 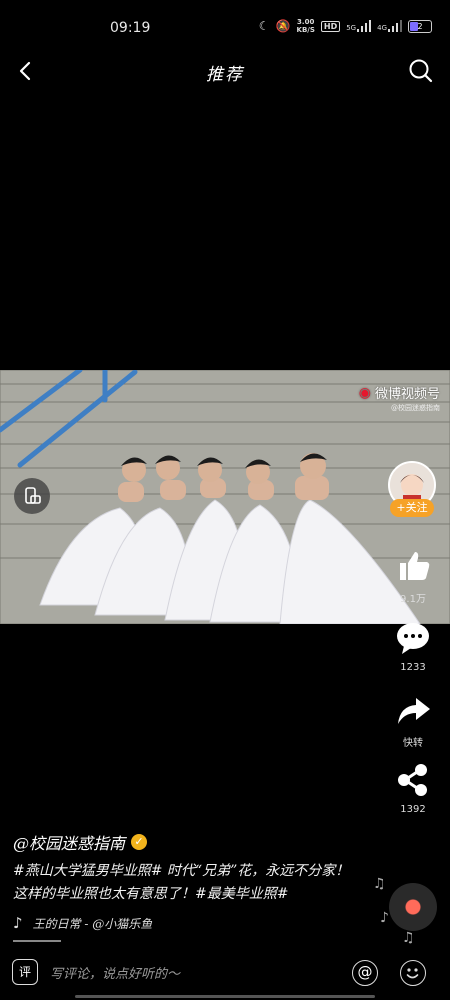 What do you see at coordinates (225, 24) in the screenshot?
I see `status-bar: 09:19 ☾ 🔕 3.00 KB/S HD 5G 4G 2` at bounding box center [225, 24].